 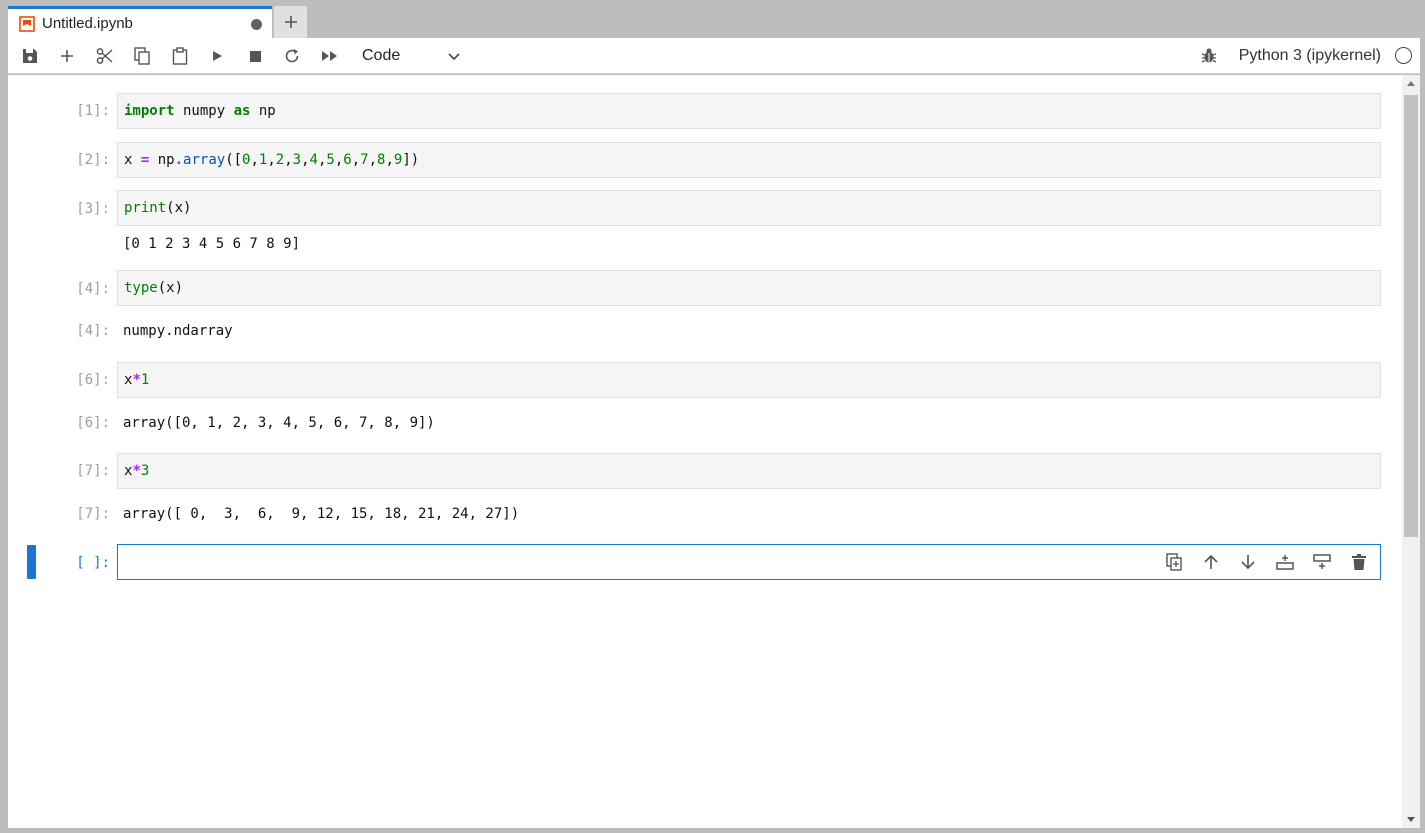 I want to click on insert-cell-button, so click(x=67, y=56).